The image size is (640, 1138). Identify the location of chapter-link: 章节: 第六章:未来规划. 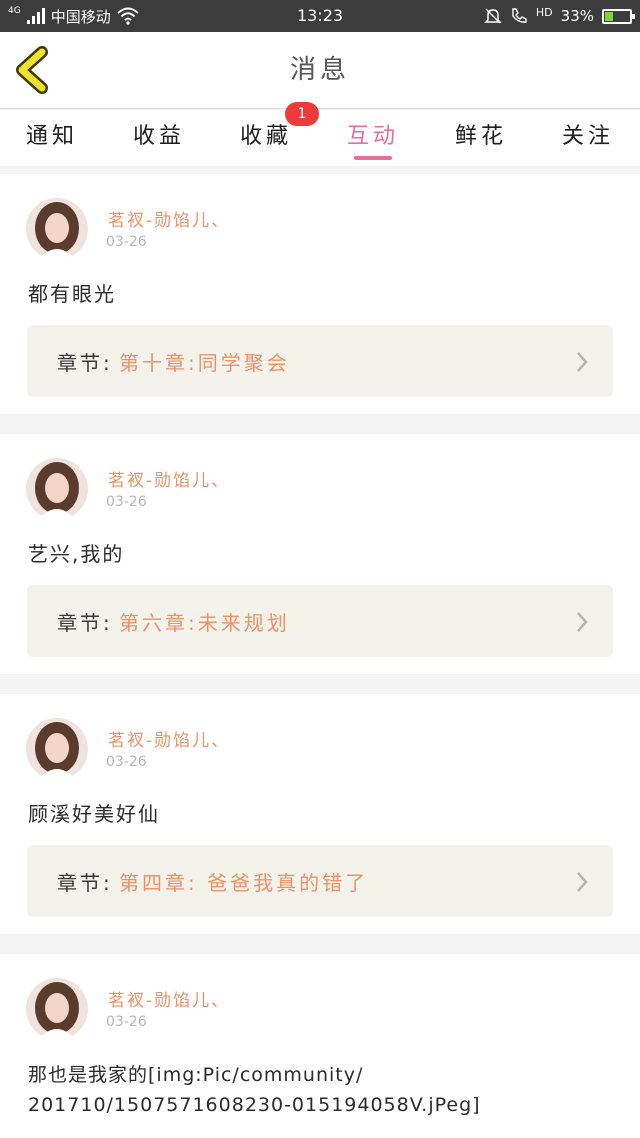
(320, 621).